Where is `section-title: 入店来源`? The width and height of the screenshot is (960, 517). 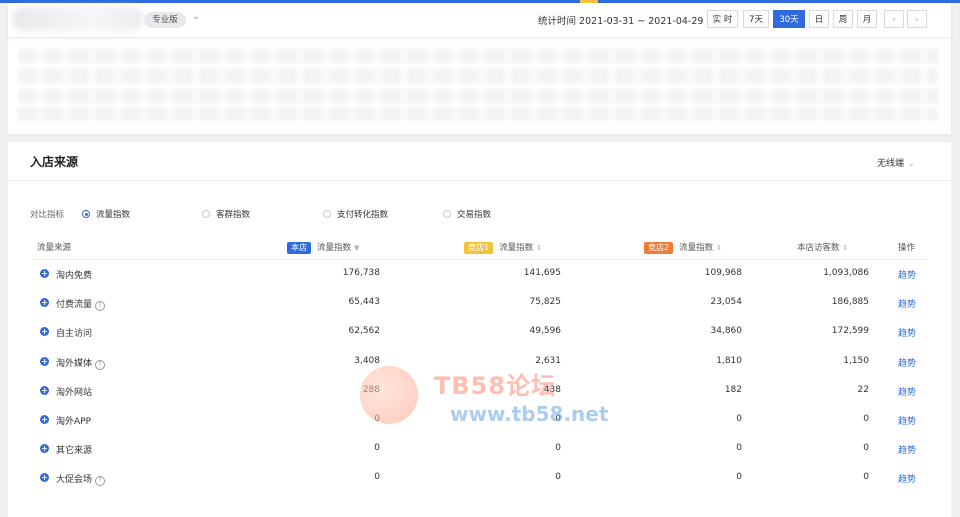 section-title: 入店来源 is located at coordinates (54, 162).